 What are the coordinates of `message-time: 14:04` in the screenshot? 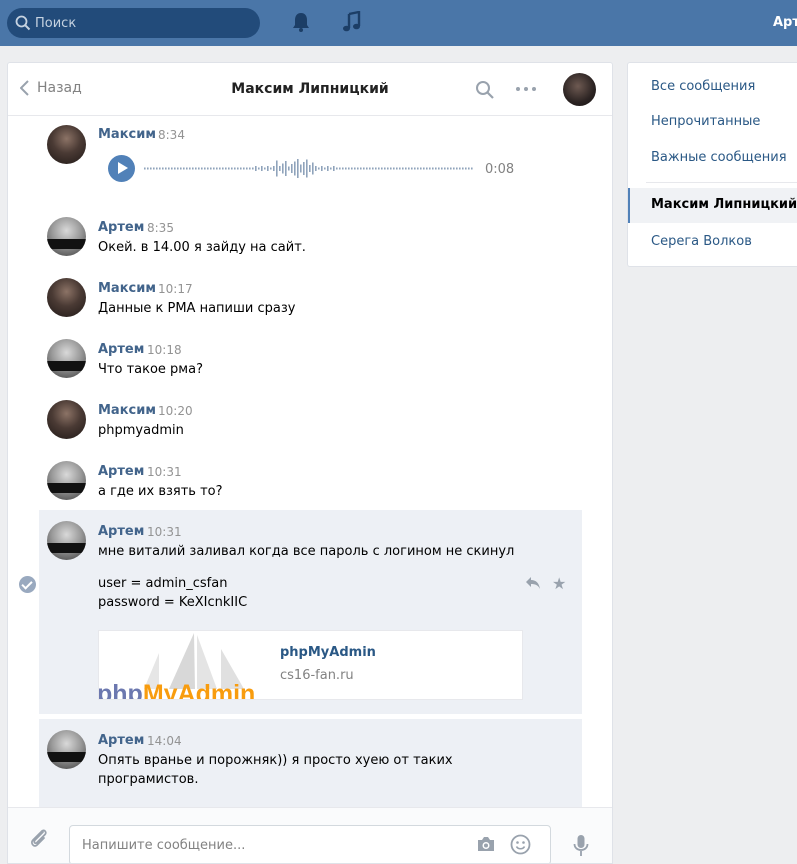 It's located at (164, 741).